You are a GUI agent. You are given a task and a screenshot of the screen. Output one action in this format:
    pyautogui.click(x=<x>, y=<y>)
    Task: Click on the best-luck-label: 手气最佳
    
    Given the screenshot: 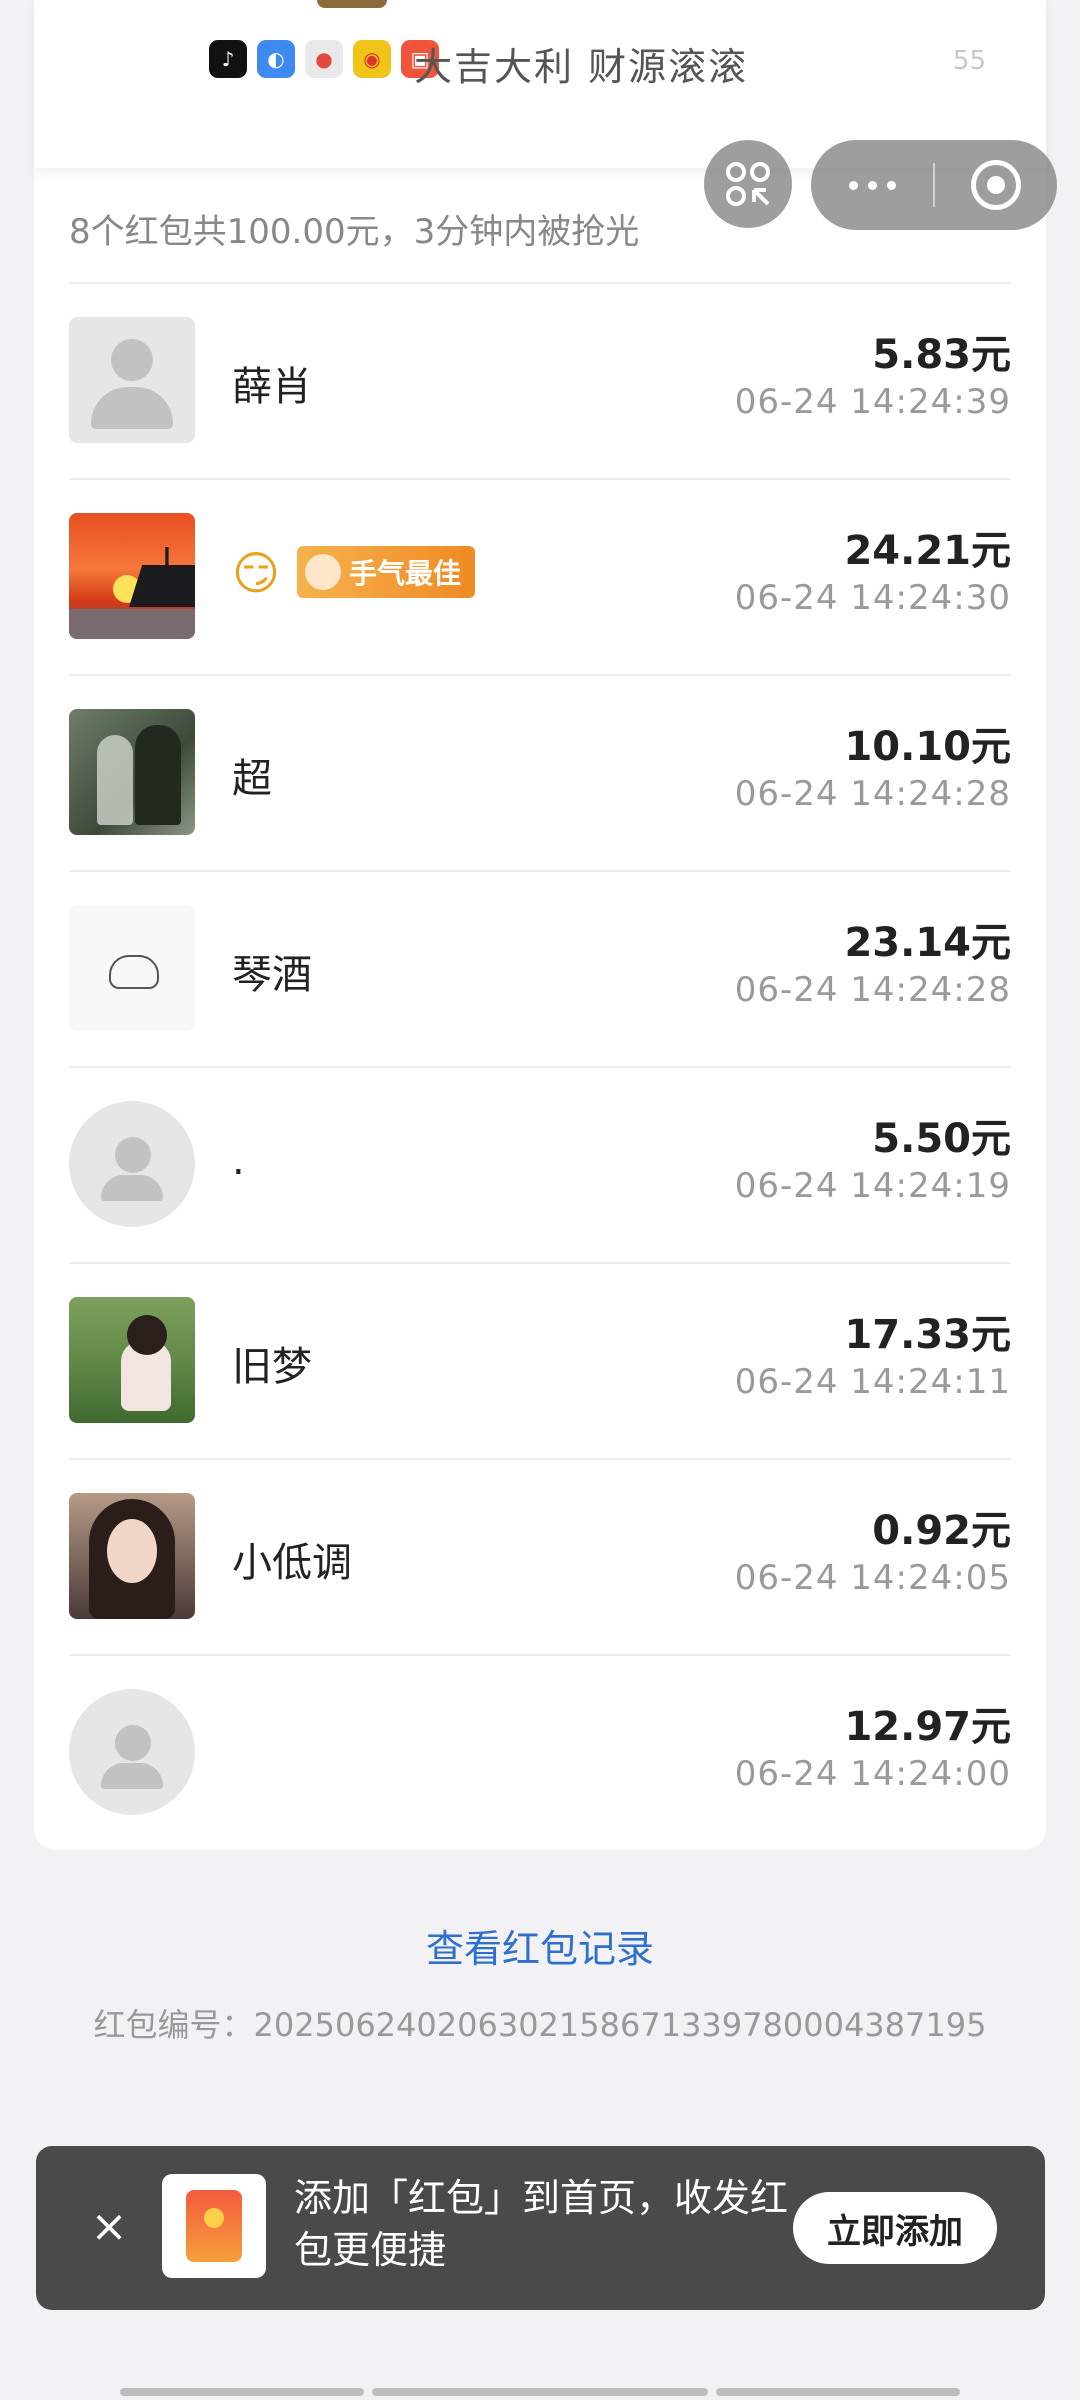 What is the action you would take?
    pyautogui.click(x=405, y=573)
    